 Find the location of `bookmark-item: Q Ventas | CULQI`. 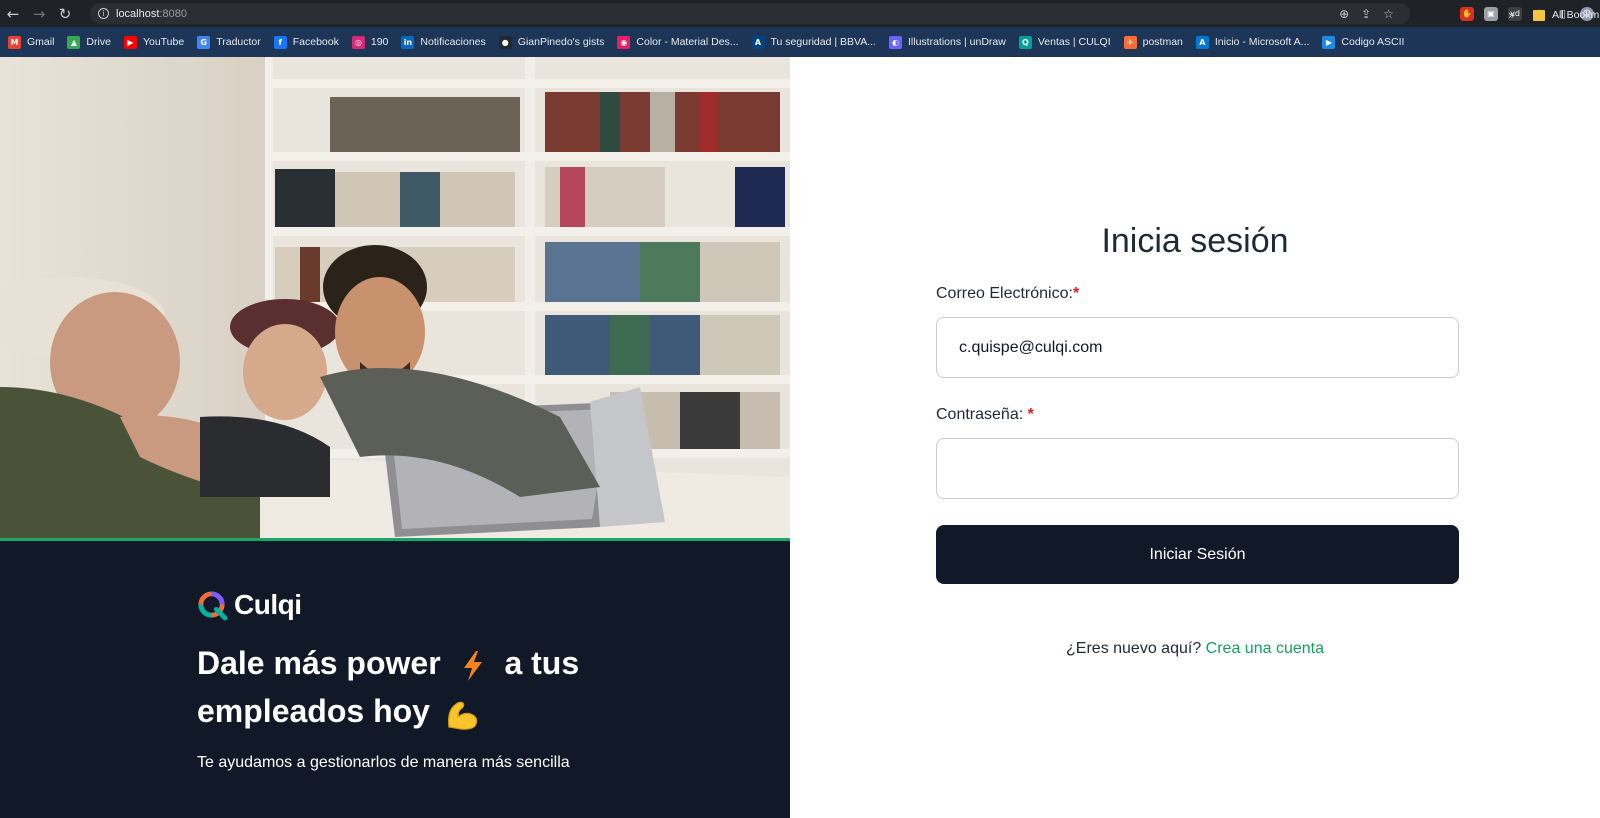

bookmark-item: Q Ventas | CULQI is located at coordinates (1064, 42).